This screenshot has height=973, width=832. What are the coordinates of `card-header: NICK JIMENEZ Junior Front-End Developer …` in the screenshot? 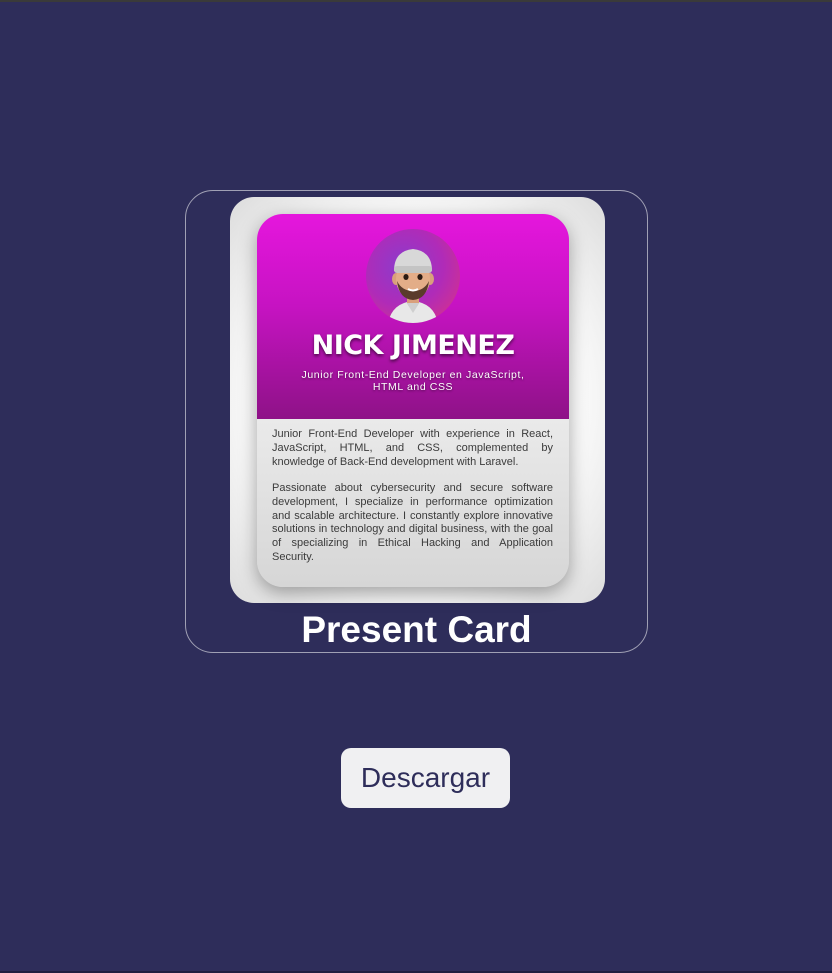 It's located at (413, 316).